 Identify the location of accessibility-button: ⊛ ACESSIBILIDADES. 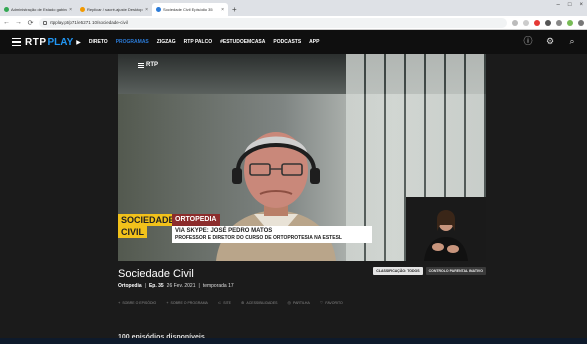
(259, 302).